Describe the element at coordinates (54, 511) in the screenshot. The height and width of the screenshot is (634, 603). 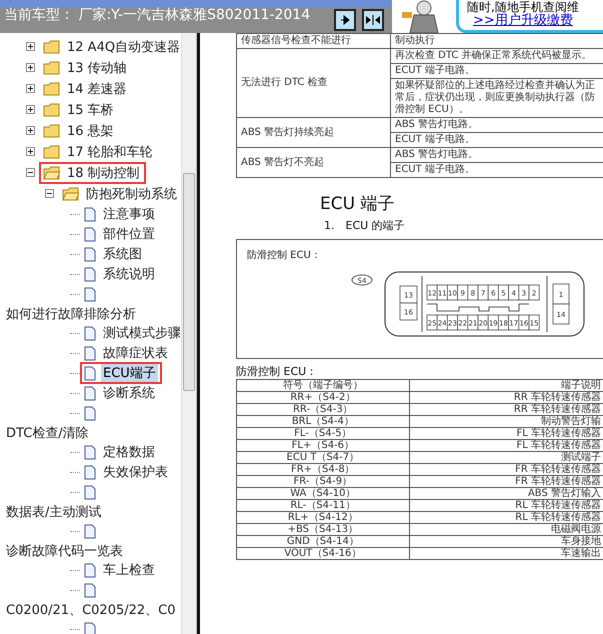
I see `tree-section-label: 数据表/主动测试` at that location.